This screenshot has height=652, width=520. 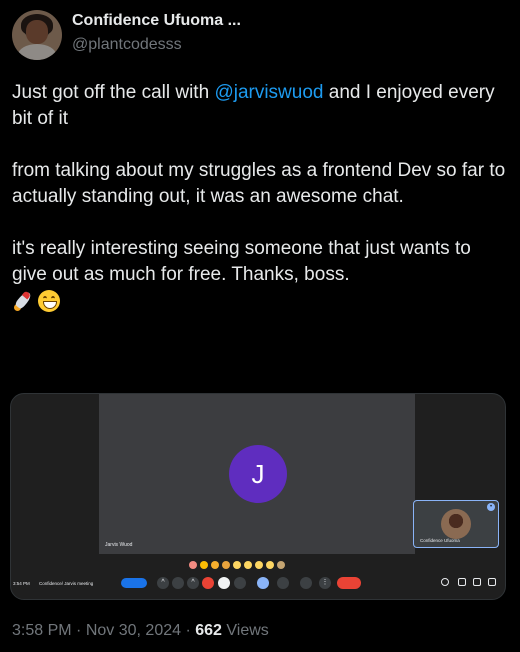 What do you see at coordinates (193, 565) in the screenshot?
I see `heart-reaction-icon` at bounding box center [193, 565].